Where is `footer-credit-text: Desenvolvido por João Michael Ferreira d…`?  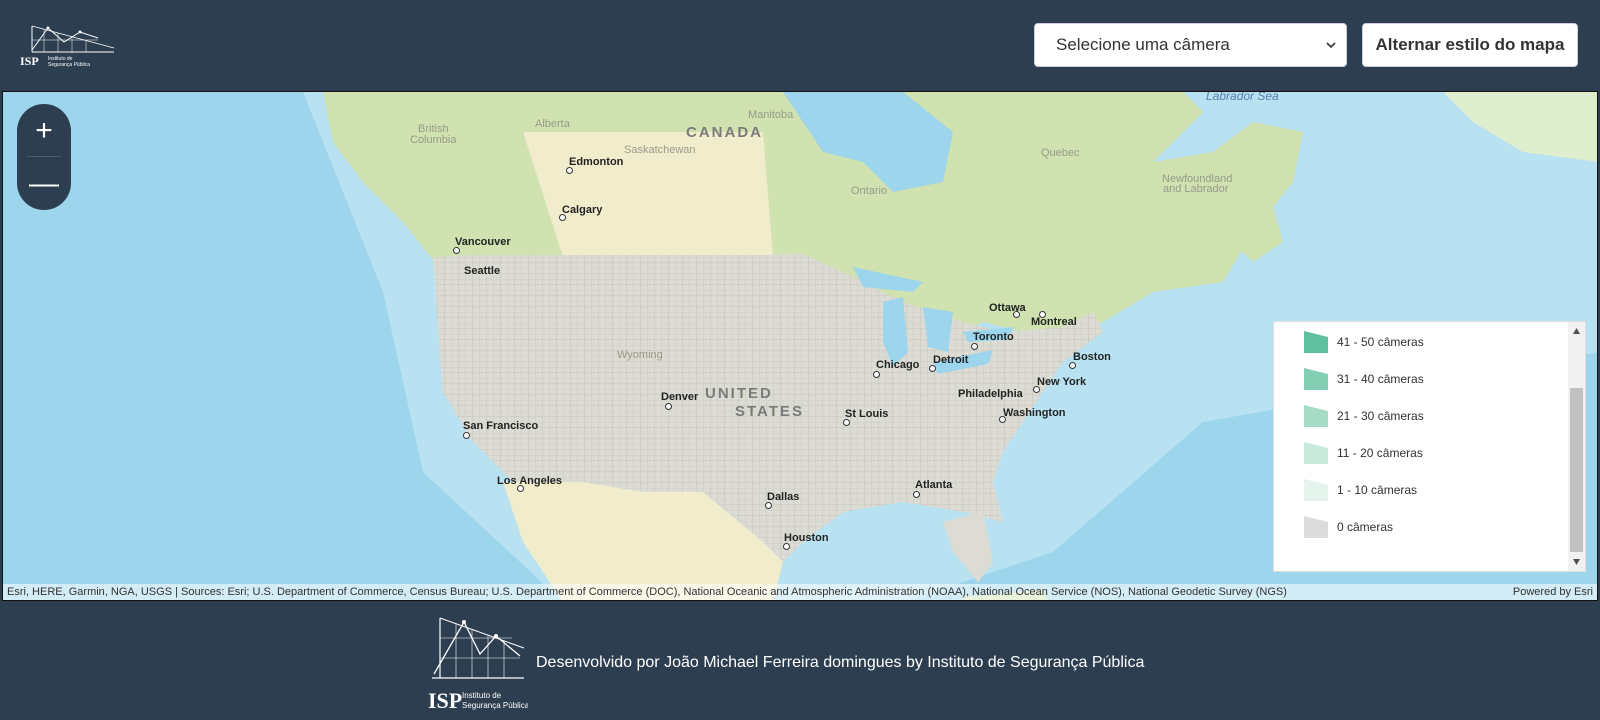 footer-credit-text: Desenvolvido por João Michael Ferreira d… is located at coordinates (840, 662).